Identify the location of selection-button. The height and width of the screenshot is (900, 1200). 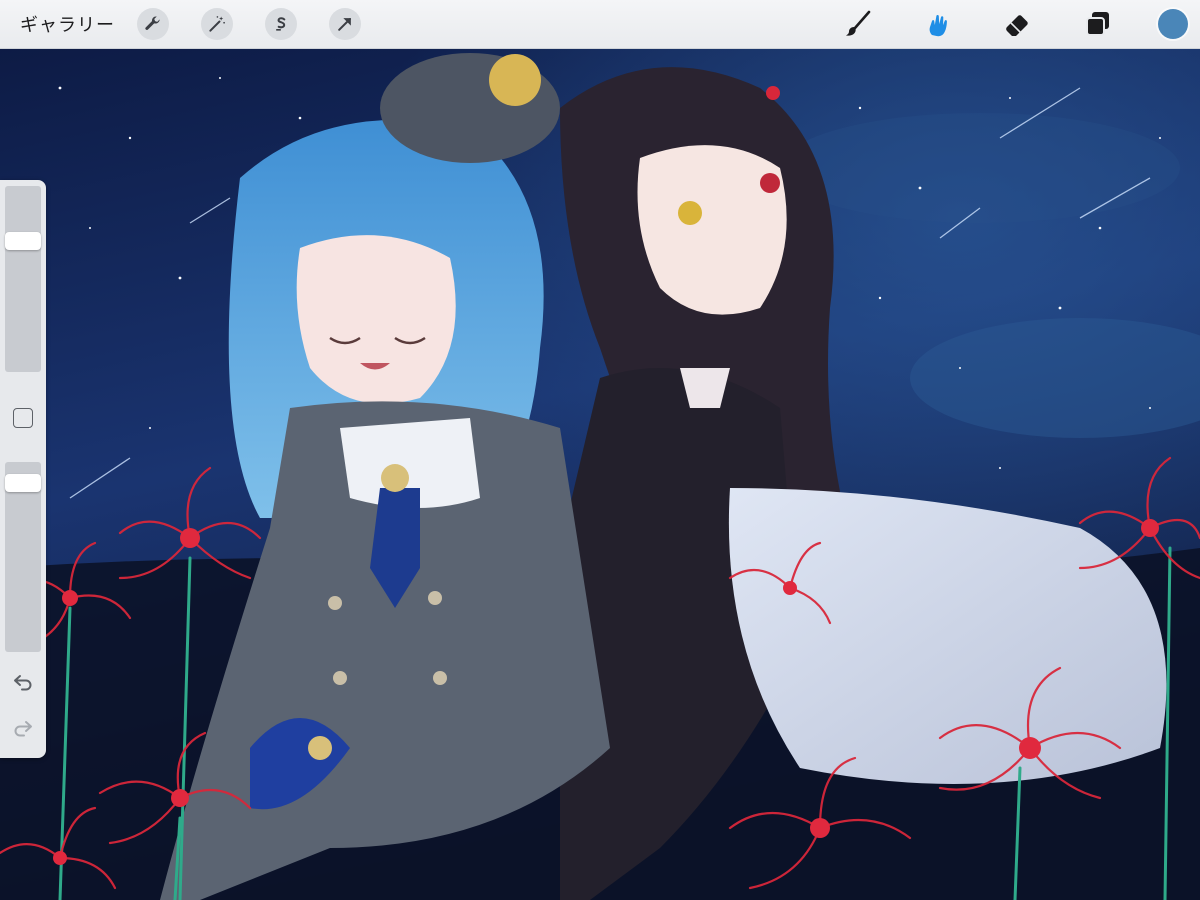
(281, 24).